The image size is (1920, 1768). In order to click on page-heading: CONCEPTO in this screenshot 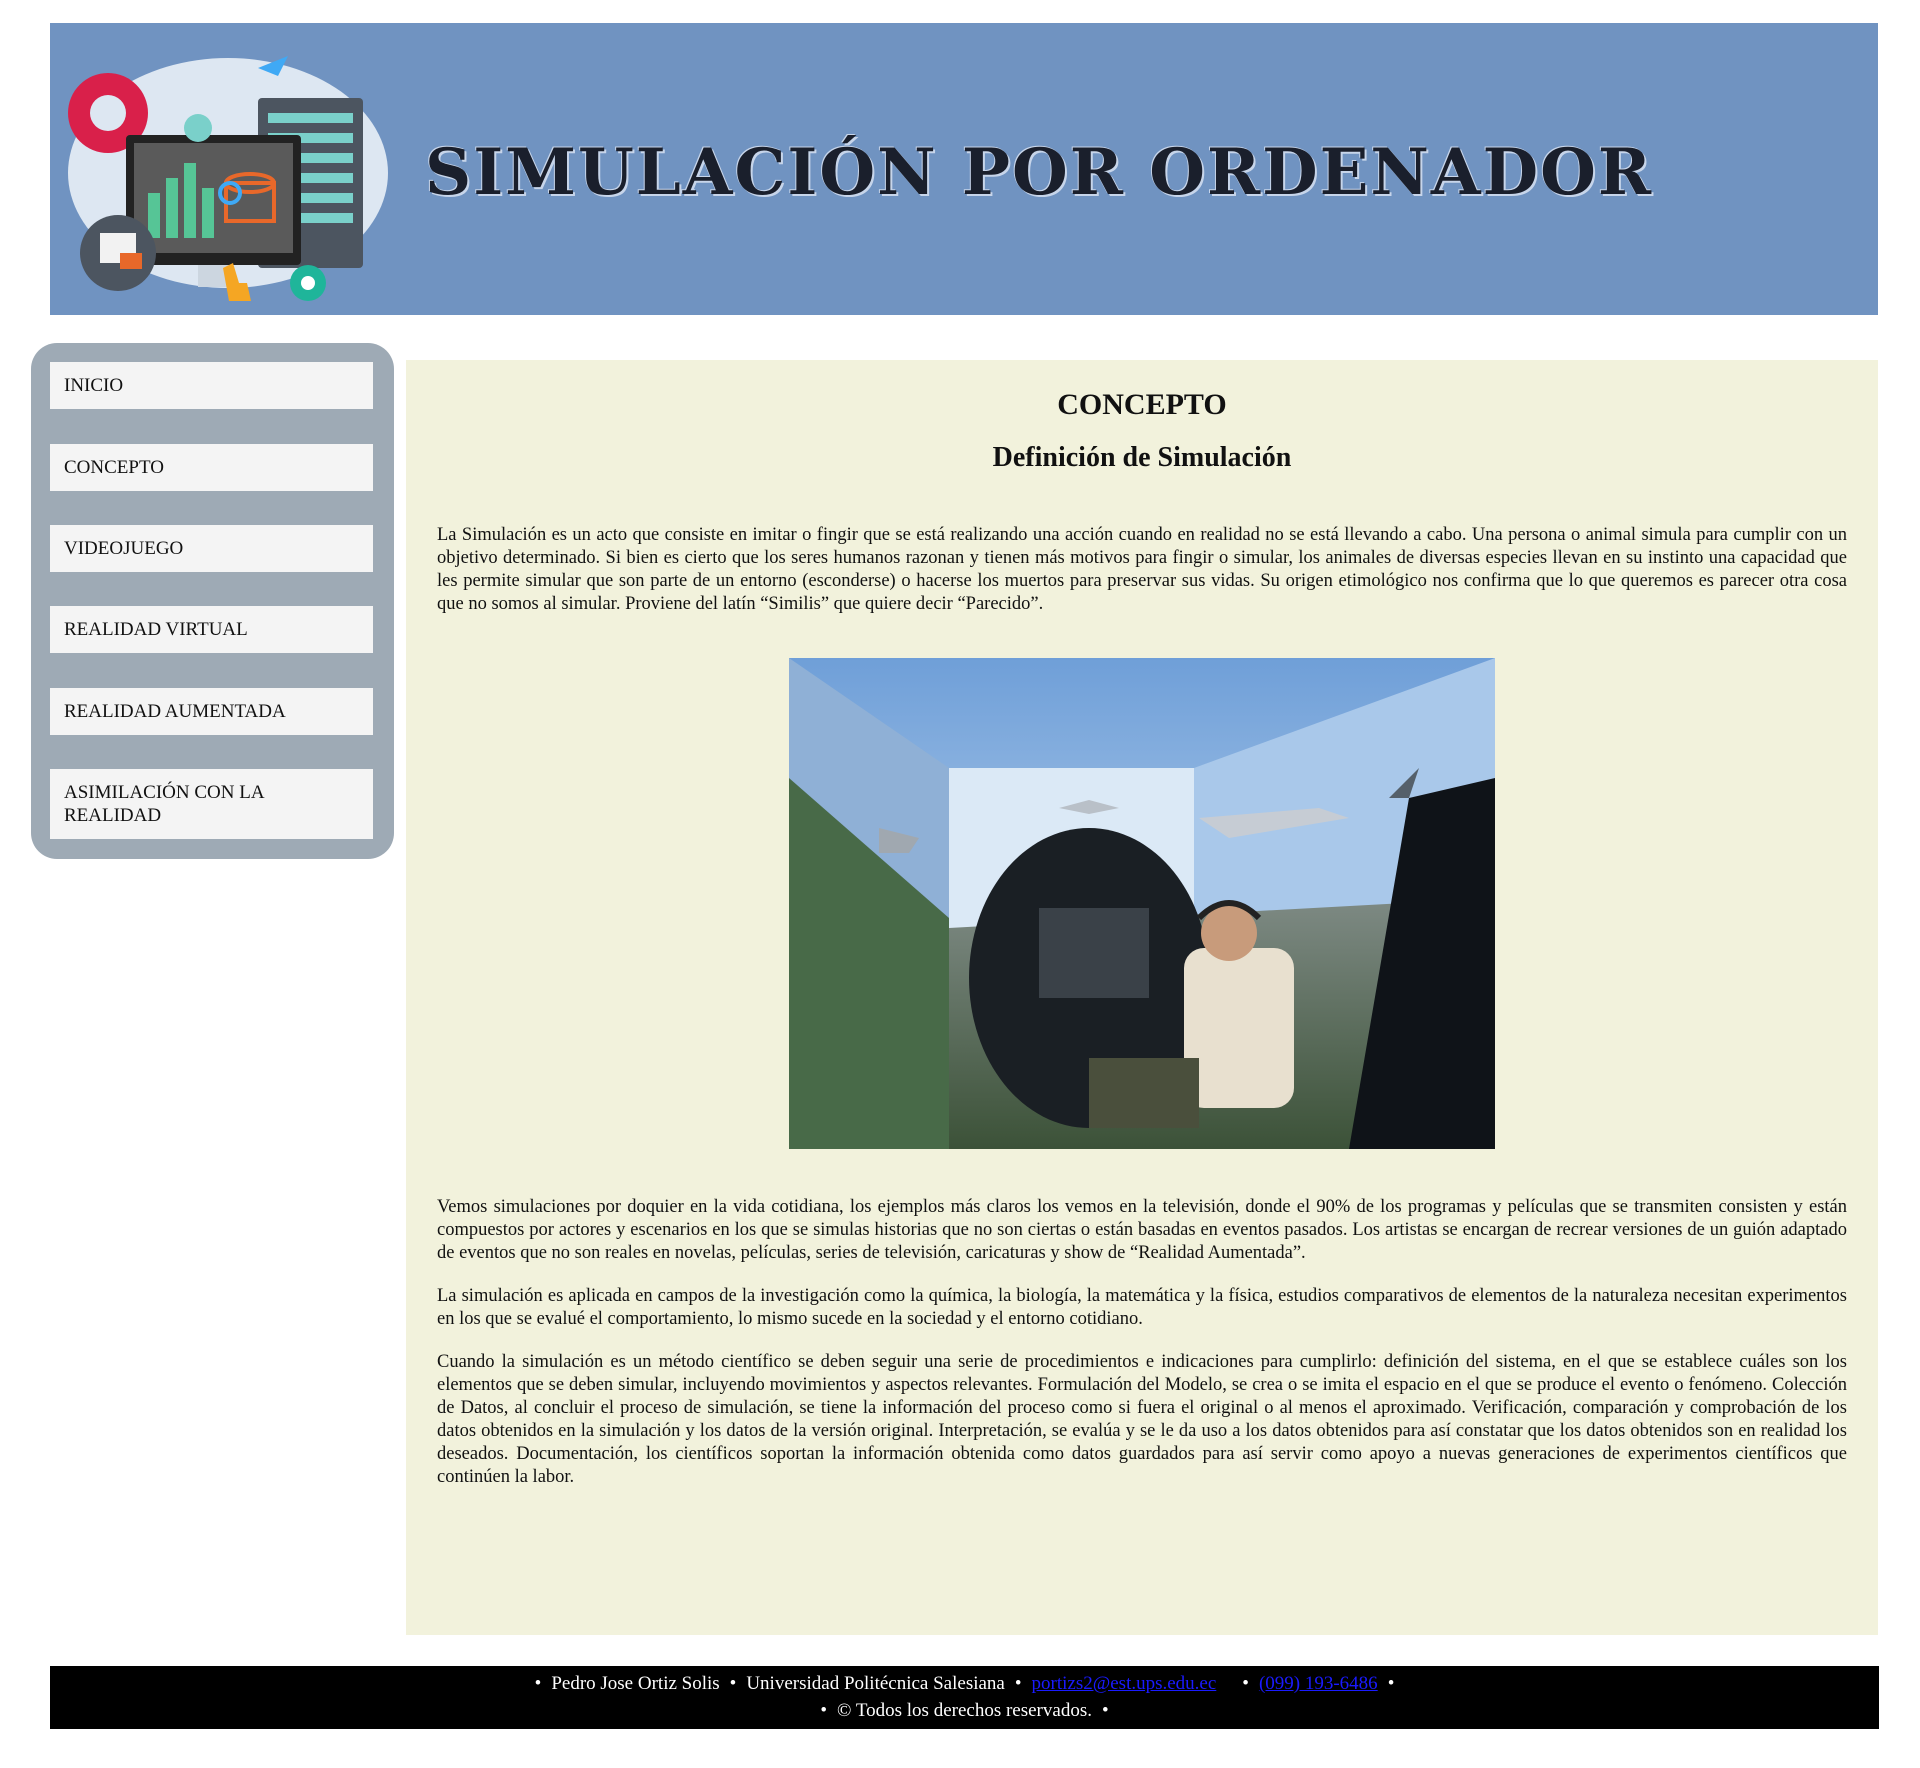, I will do `click(1142, 404)`.